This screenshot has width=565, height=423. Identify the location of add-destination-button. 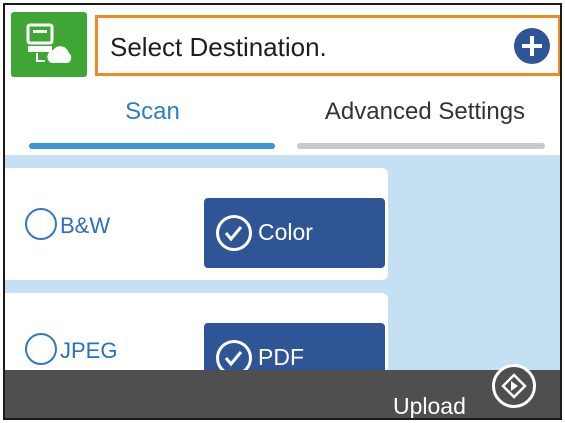
(532, 46).